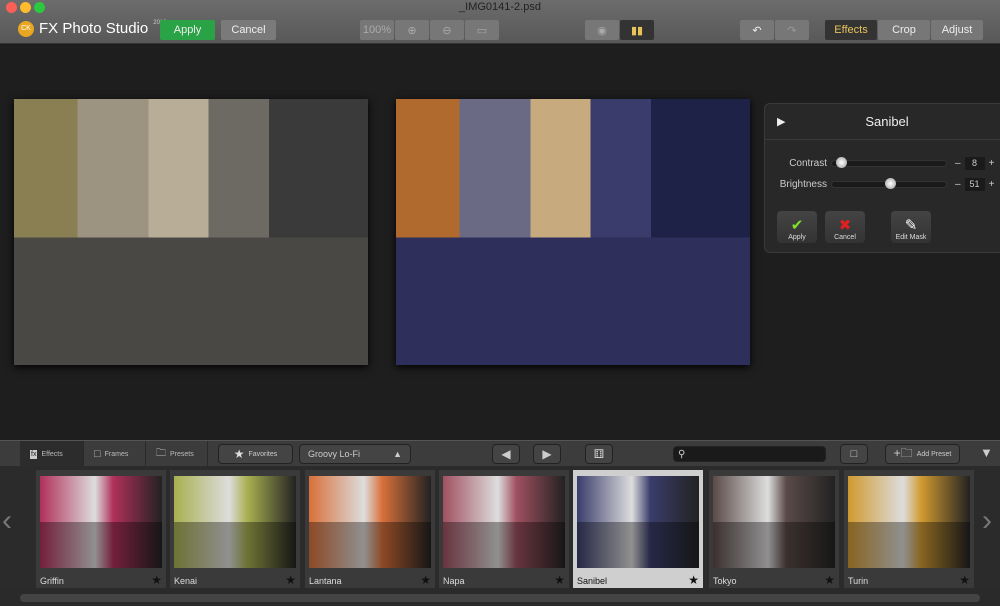  Describe the element at coordinates (482, 30) in the screenshot. I see `fit-screen-icon: ▭` at that location.